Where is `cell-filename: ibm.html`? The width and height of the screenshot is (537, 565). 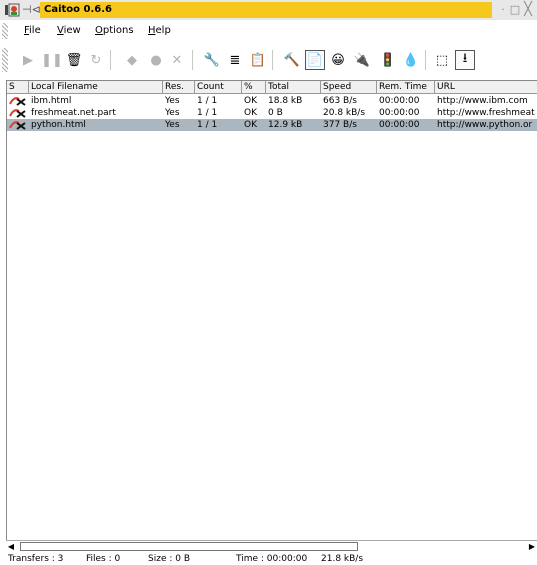
cell-filename: ibm.html is located at coordinates (51, 101).